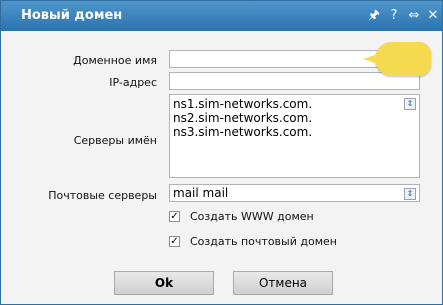  Describe the element at coordinates (433, 16) in the screenshot. I see `close-icon: ✕` at that location.